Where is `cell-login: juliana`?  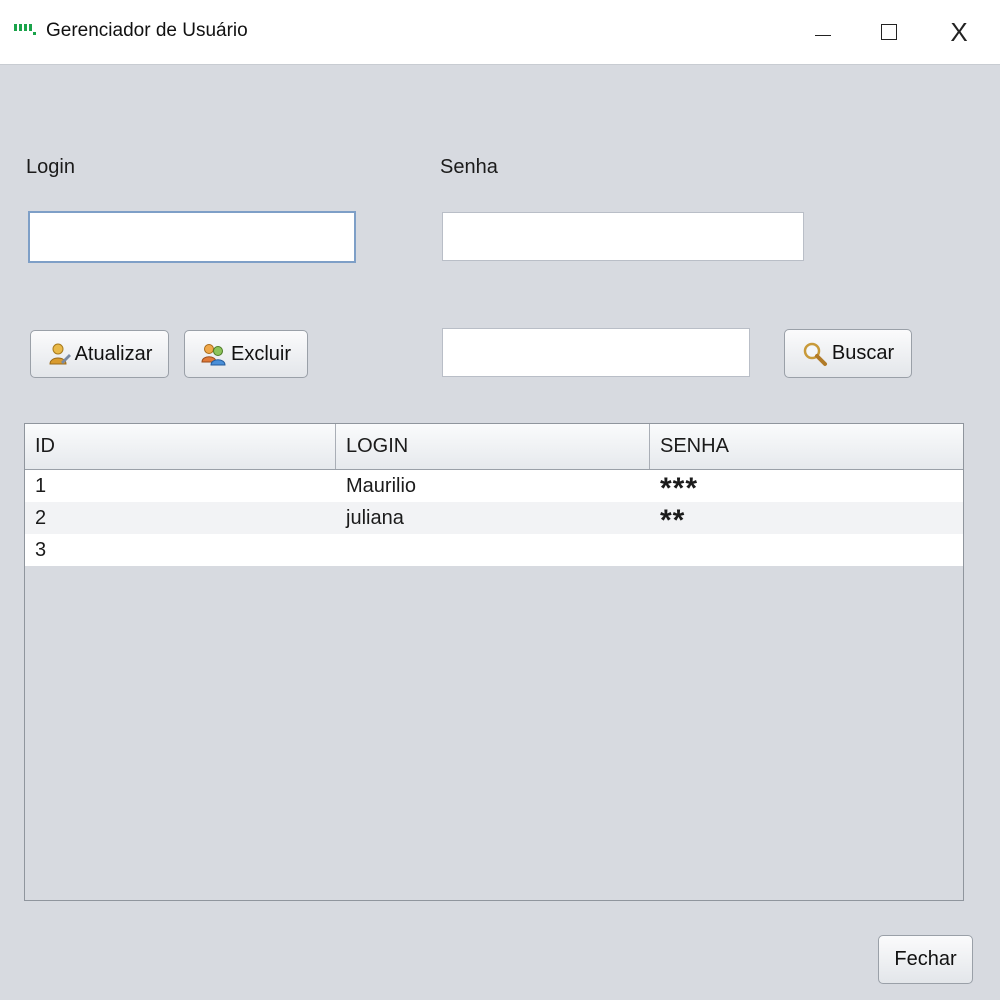 cell-login: juliana is located at coordinates (375, 517).